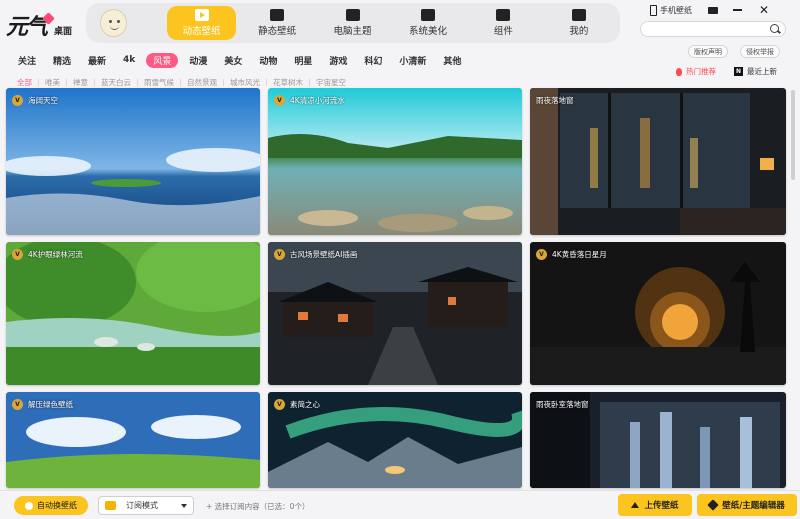 This screenshot has width=800, height=519. I want to click on category-tab: 其他, so click(452, 60).